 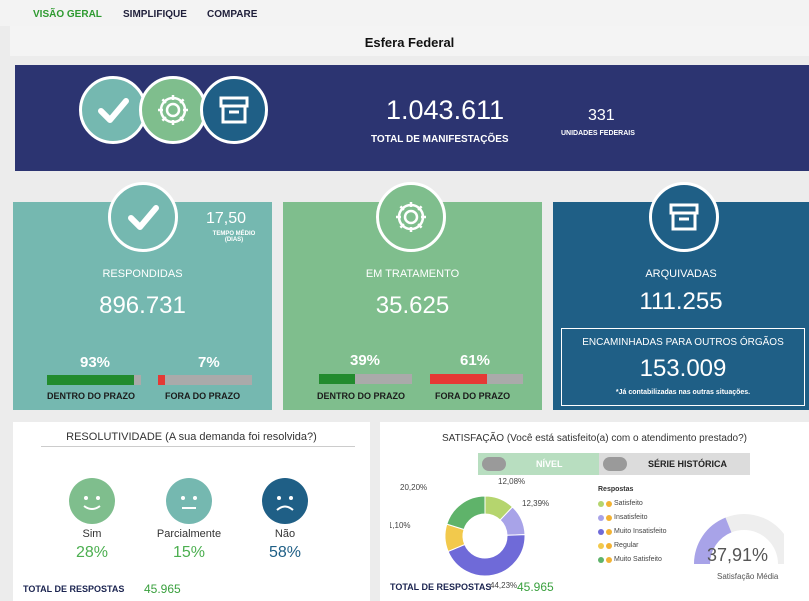 I want to click on tratamento-late-fill, so click(x=458, y=379).